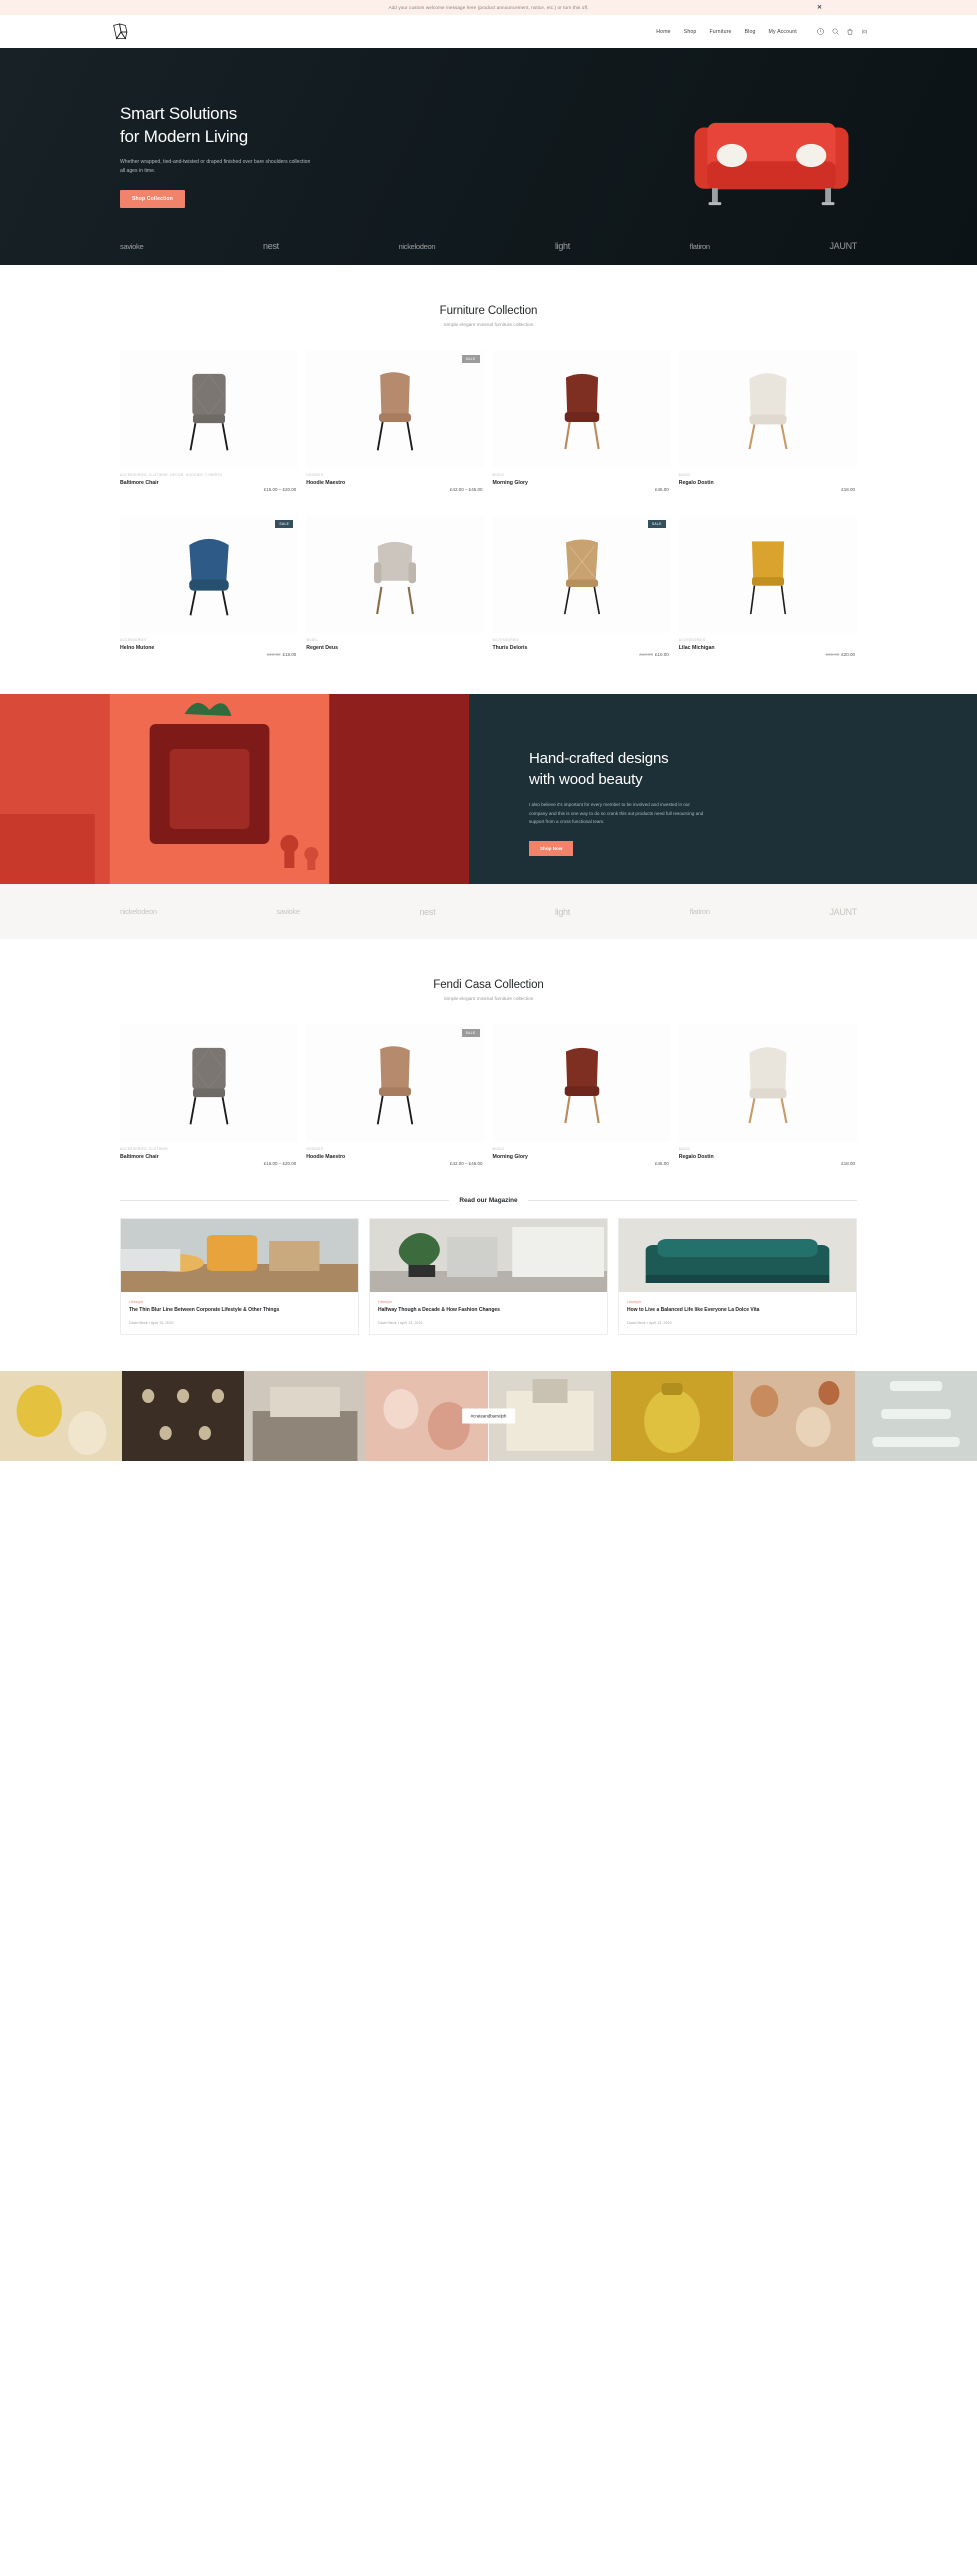 This screenshot has height=2560, width=977. Describe the element at coordinates (820, 31) in the screenshot. I see `help-icon` at that location.